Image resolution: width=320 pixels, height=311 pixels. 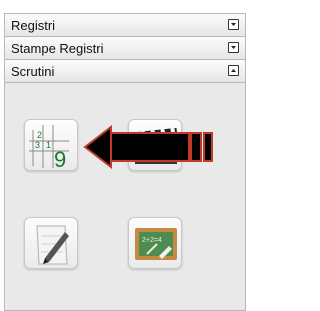 I want to click on scrutini-grid-tile: 2 3 1 9, so click(x=51, y=145).